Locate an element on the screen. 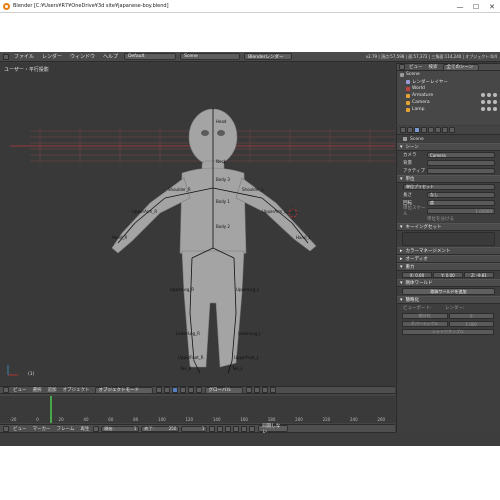  keying-set-list is located at coordinates (448, 239).